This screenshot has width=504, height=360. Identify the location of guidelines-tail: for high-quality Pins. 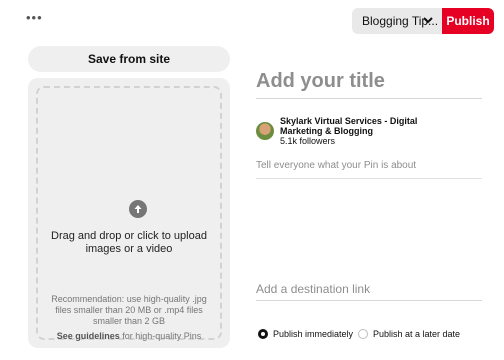
(160, 336).